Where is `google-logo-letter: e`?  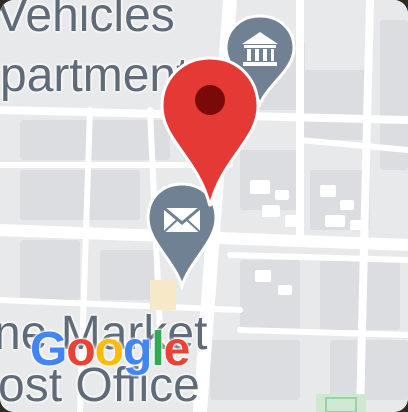
google-logo-letter: e is located at coordinates (177, 349).